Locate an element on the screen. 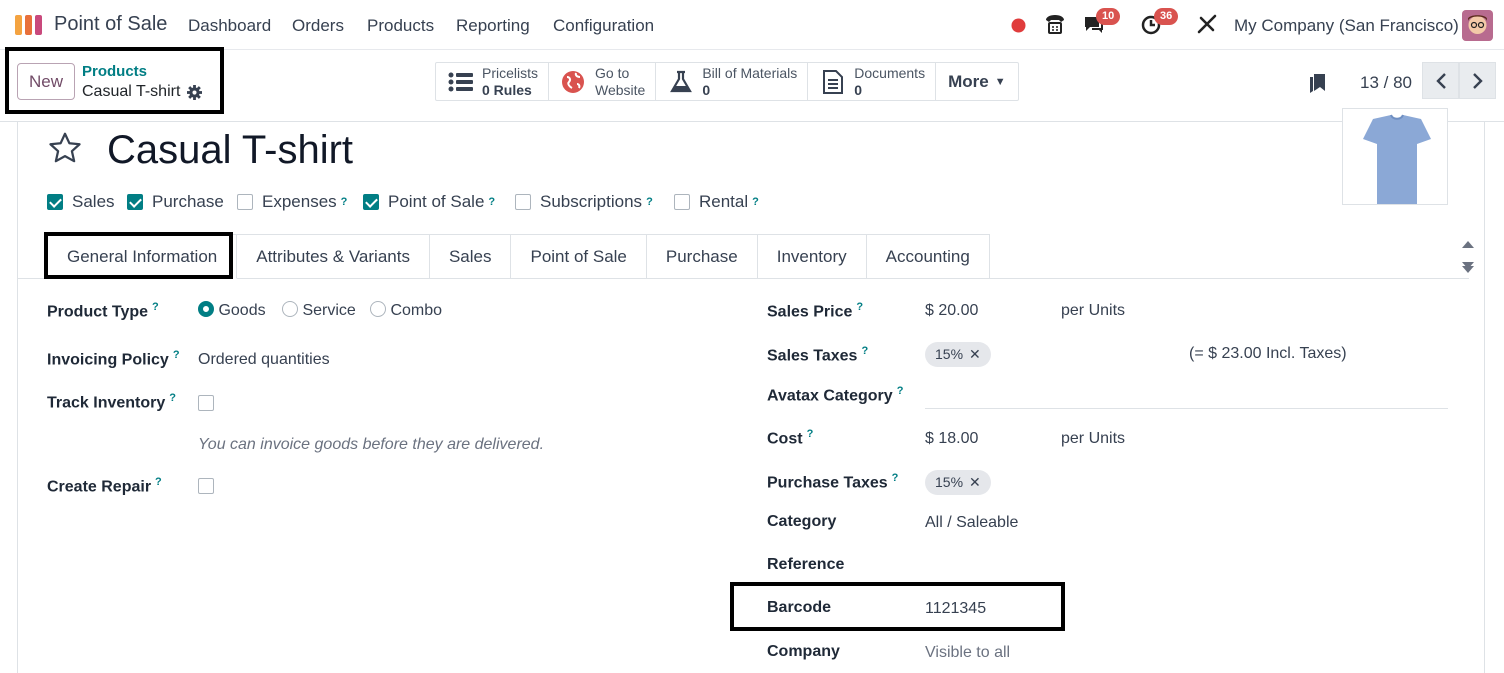 The width and height of the screenshot is (1504, 673). pager-next-button is located at coordinates (1477, 80).